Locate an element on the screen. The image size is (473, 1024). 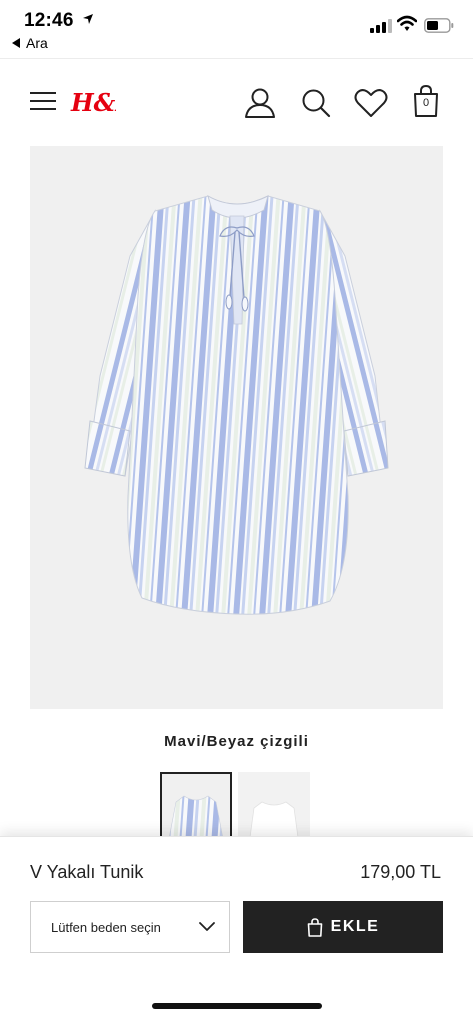
battery-icon is located at coordinates (439, 25).